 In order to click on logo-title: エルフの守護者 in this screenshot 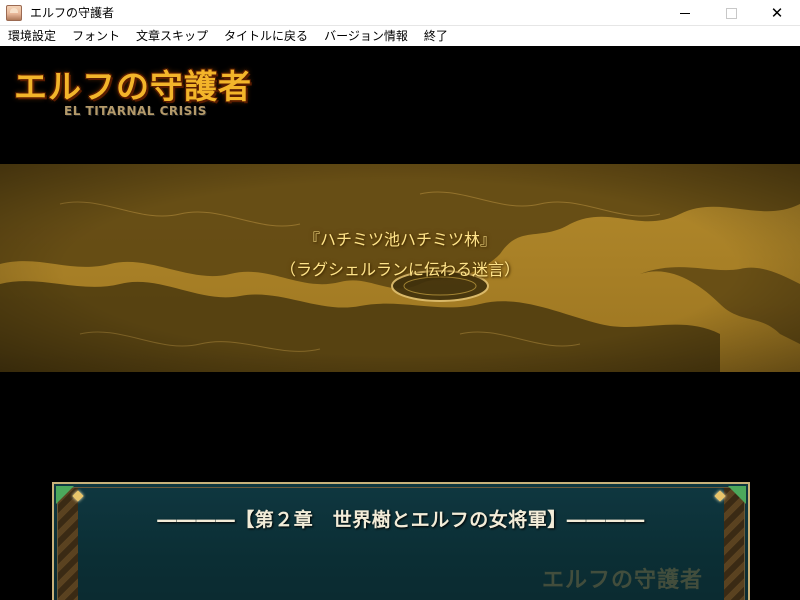, I will do `click(133, 86)`.